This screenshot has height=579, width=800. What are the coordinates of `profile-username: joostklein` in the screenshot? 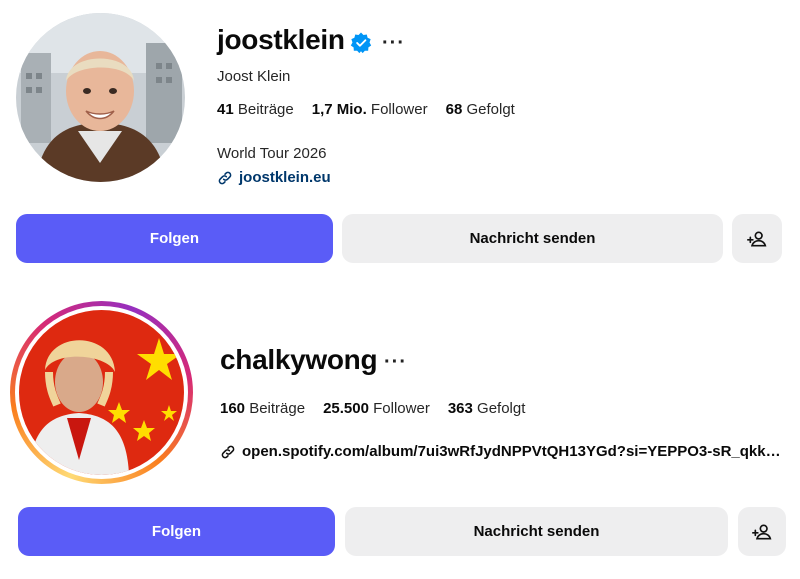 It's located at (281, 40).